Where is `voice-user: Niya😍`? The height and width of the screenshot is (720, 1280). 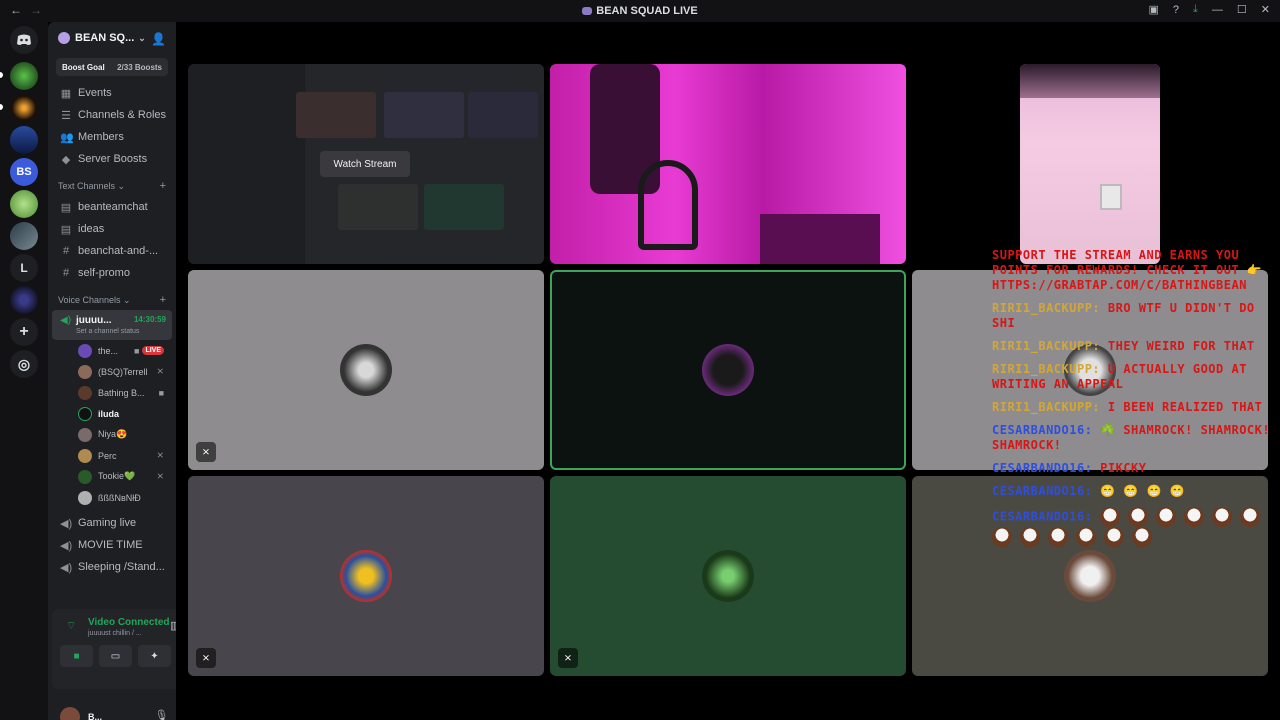 voice-user: Niya😍 is located at coordinates (112, 434).